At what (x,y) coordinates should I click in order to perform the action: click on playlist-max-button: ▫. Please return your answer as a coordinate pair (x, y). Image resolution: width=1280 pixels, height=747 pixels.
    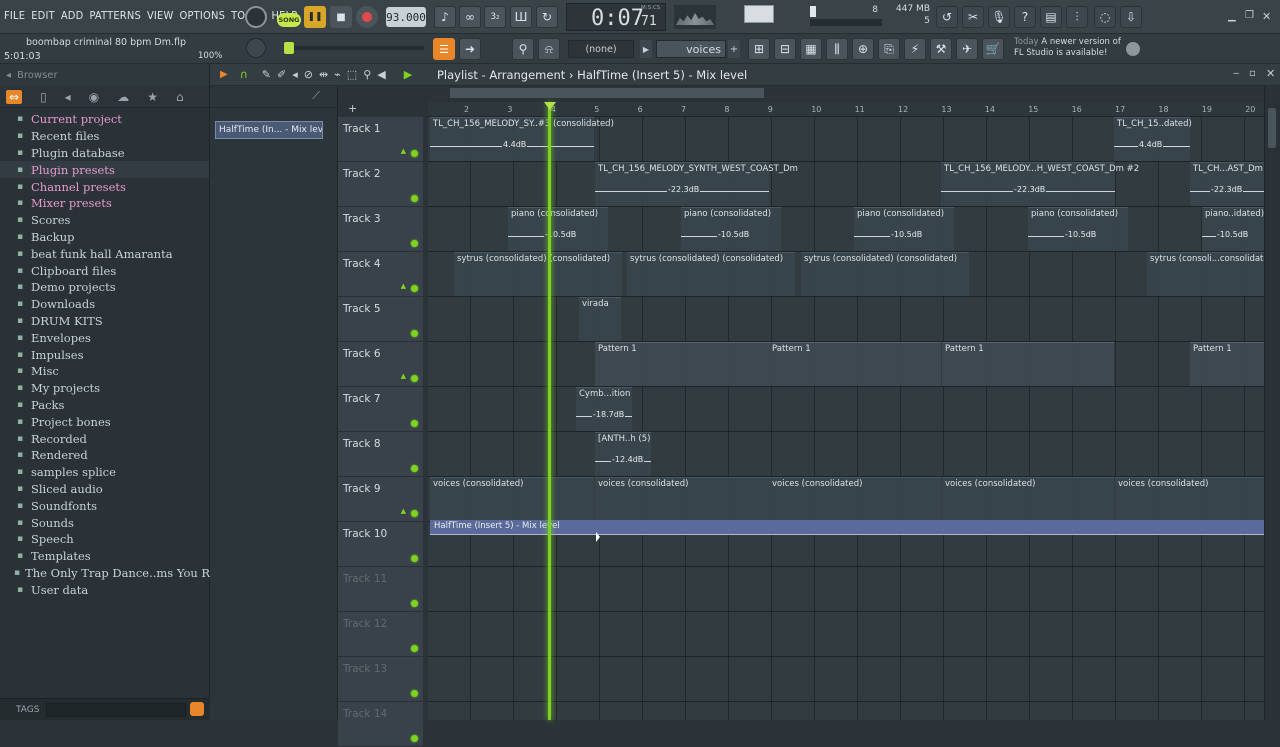
    Looking at the image, I should click on (1252, 73).